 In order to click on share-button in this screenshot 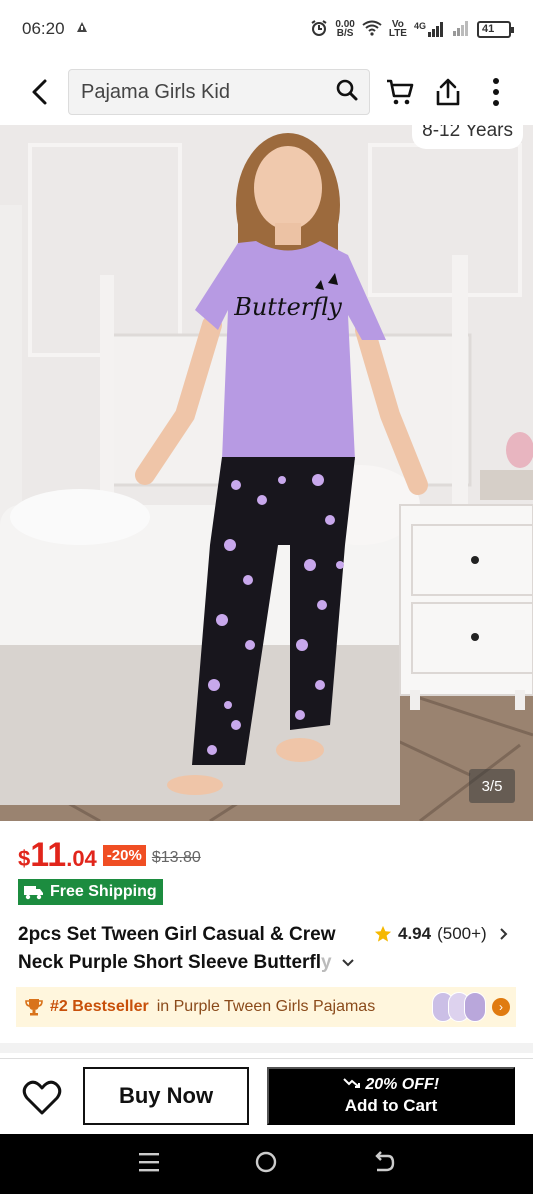, I will do `click(448, 92)`.